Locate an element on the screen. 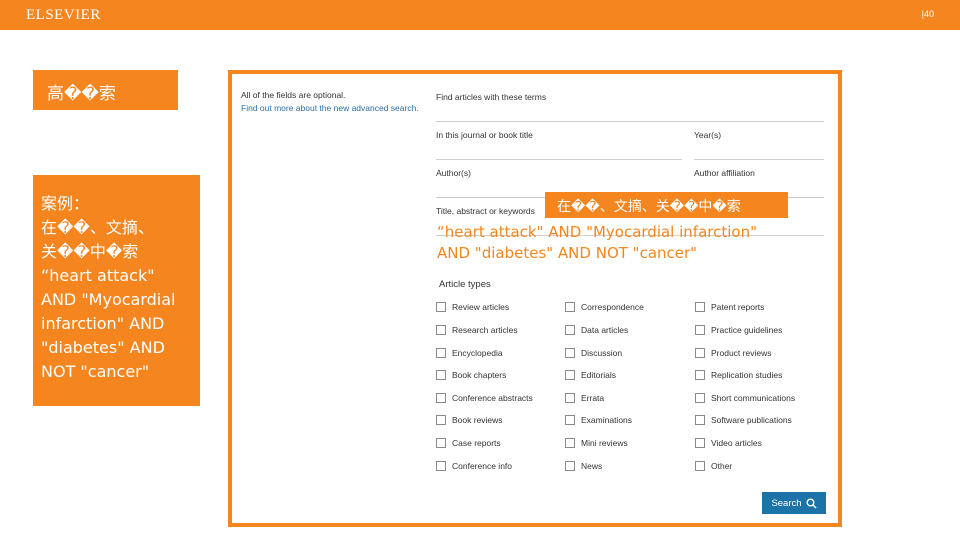 This screenshot has height=540, width=960. page-number: |40 is located at coordinates (927, 14).